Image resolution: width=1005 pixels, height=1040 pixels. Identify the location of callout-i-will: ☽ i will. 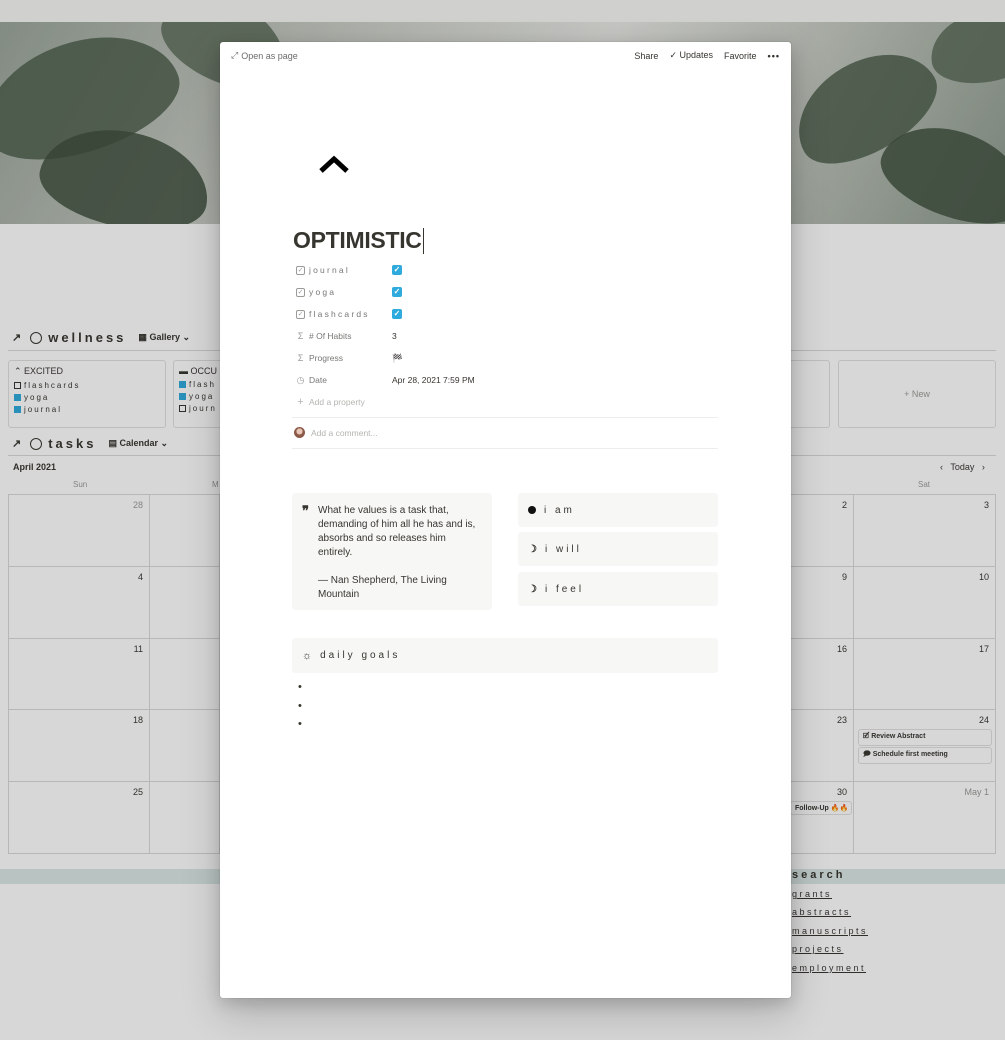
(618, 549).